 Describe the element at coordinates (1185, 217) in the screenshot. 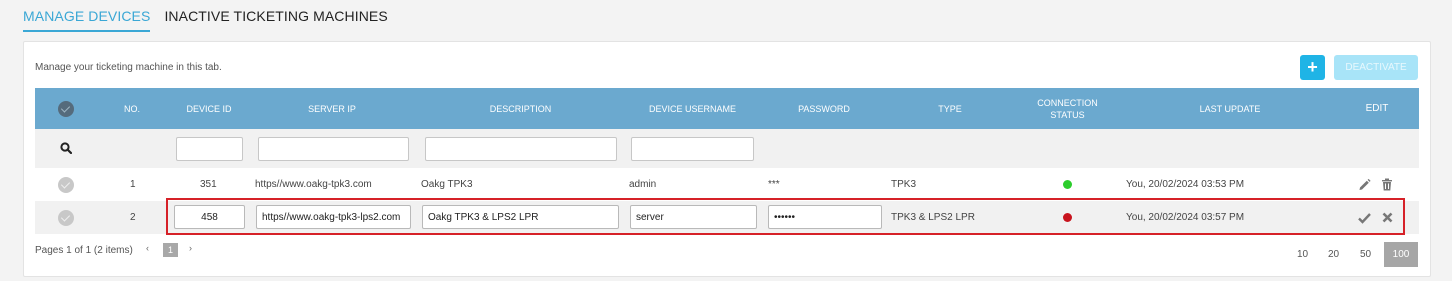

I see `row-last-update: You, 20/02/2024 03:57 PM` at that location.